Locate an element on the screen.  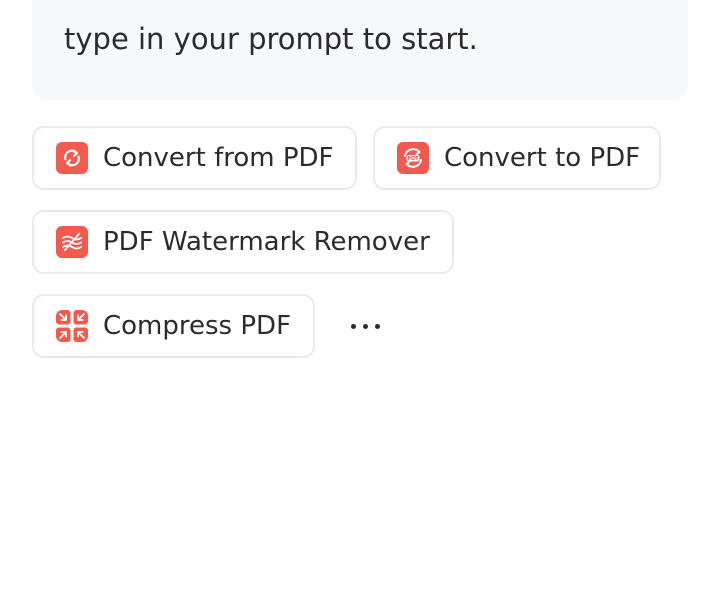
compress-pdf-button: Compress PDF is located at coordinates (173, 326).